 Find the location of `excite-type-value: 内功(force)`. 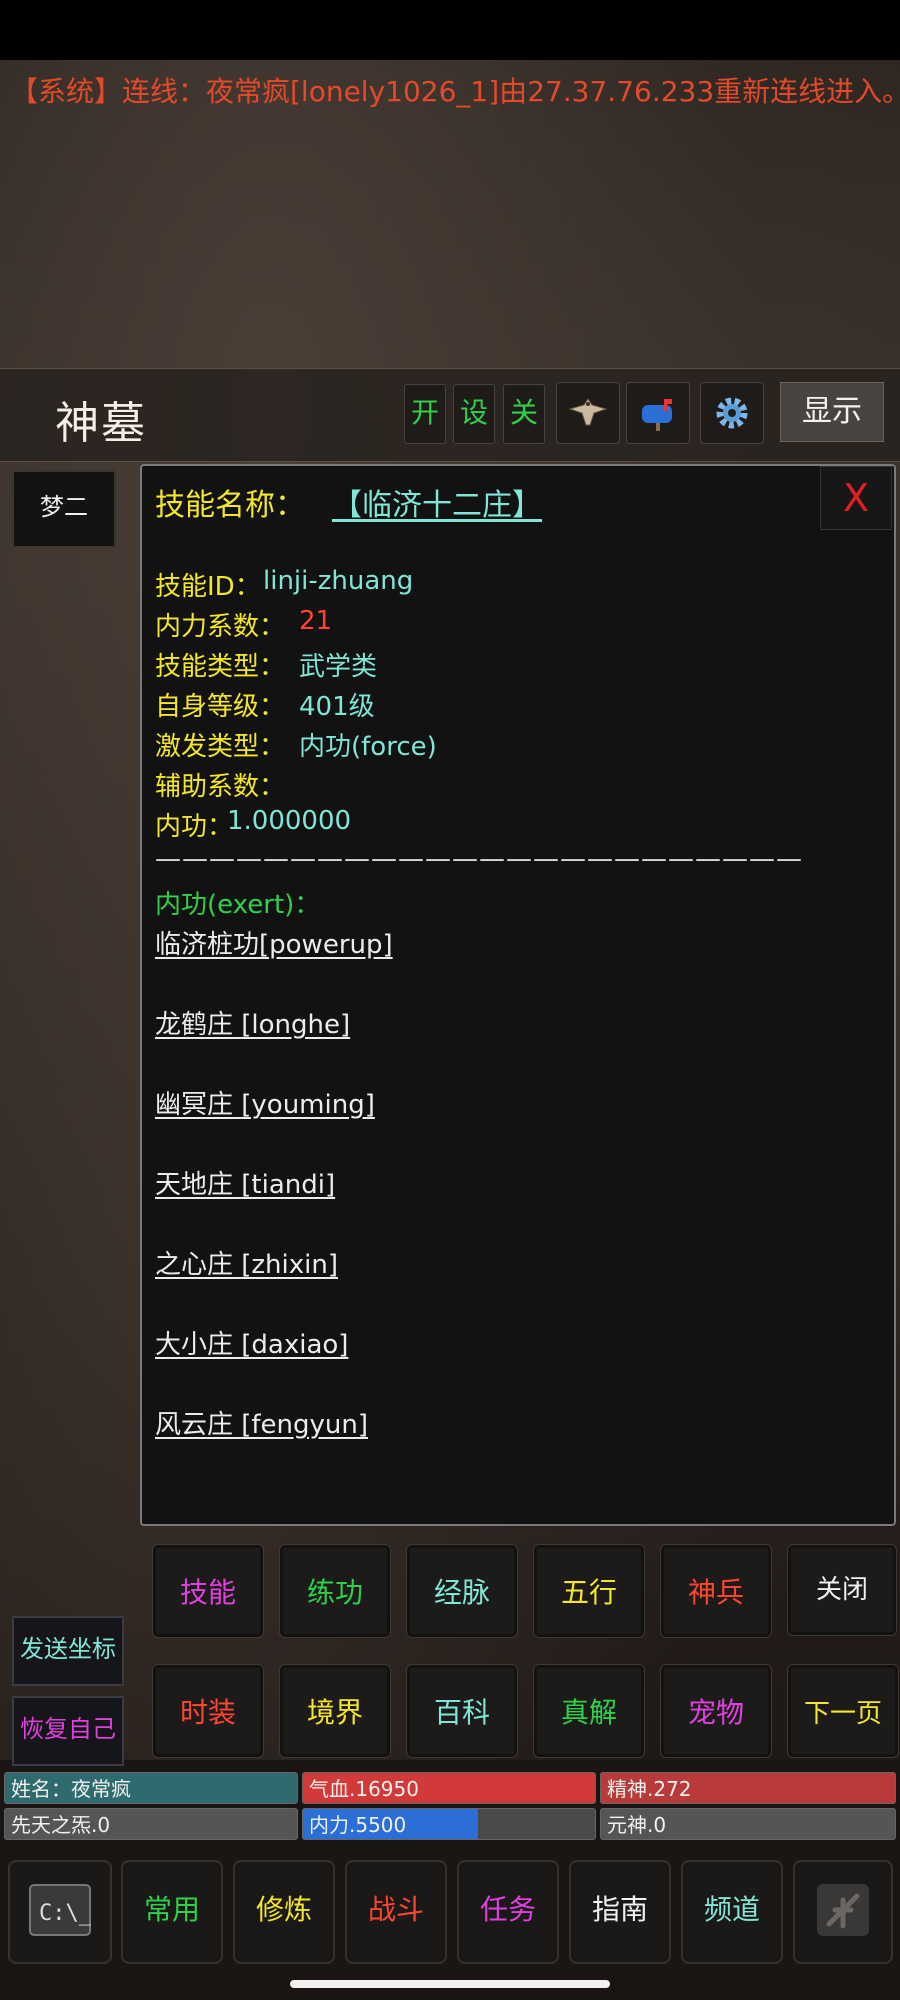

excite-type-value: 内功(force) is located at coordinates (368, 747).